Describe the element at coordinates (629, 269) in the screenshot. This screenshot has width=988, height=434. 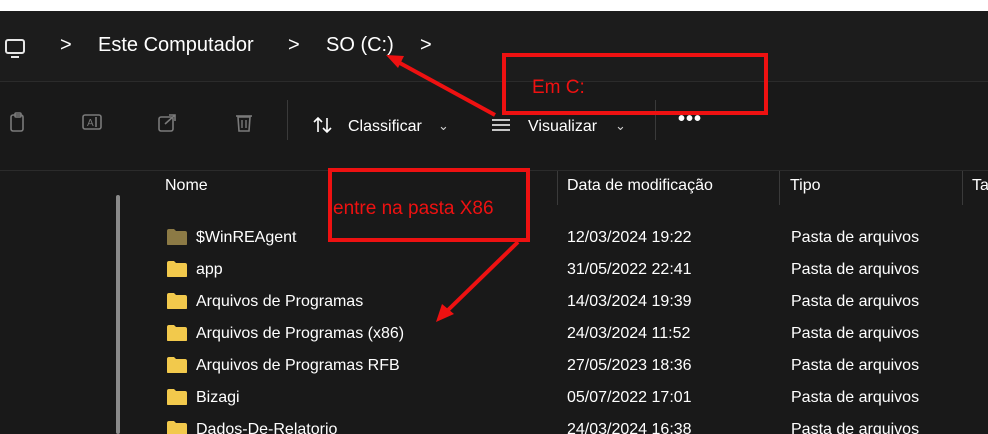
I see `file-modified-date: 31/05/2022 22:41` at that location.